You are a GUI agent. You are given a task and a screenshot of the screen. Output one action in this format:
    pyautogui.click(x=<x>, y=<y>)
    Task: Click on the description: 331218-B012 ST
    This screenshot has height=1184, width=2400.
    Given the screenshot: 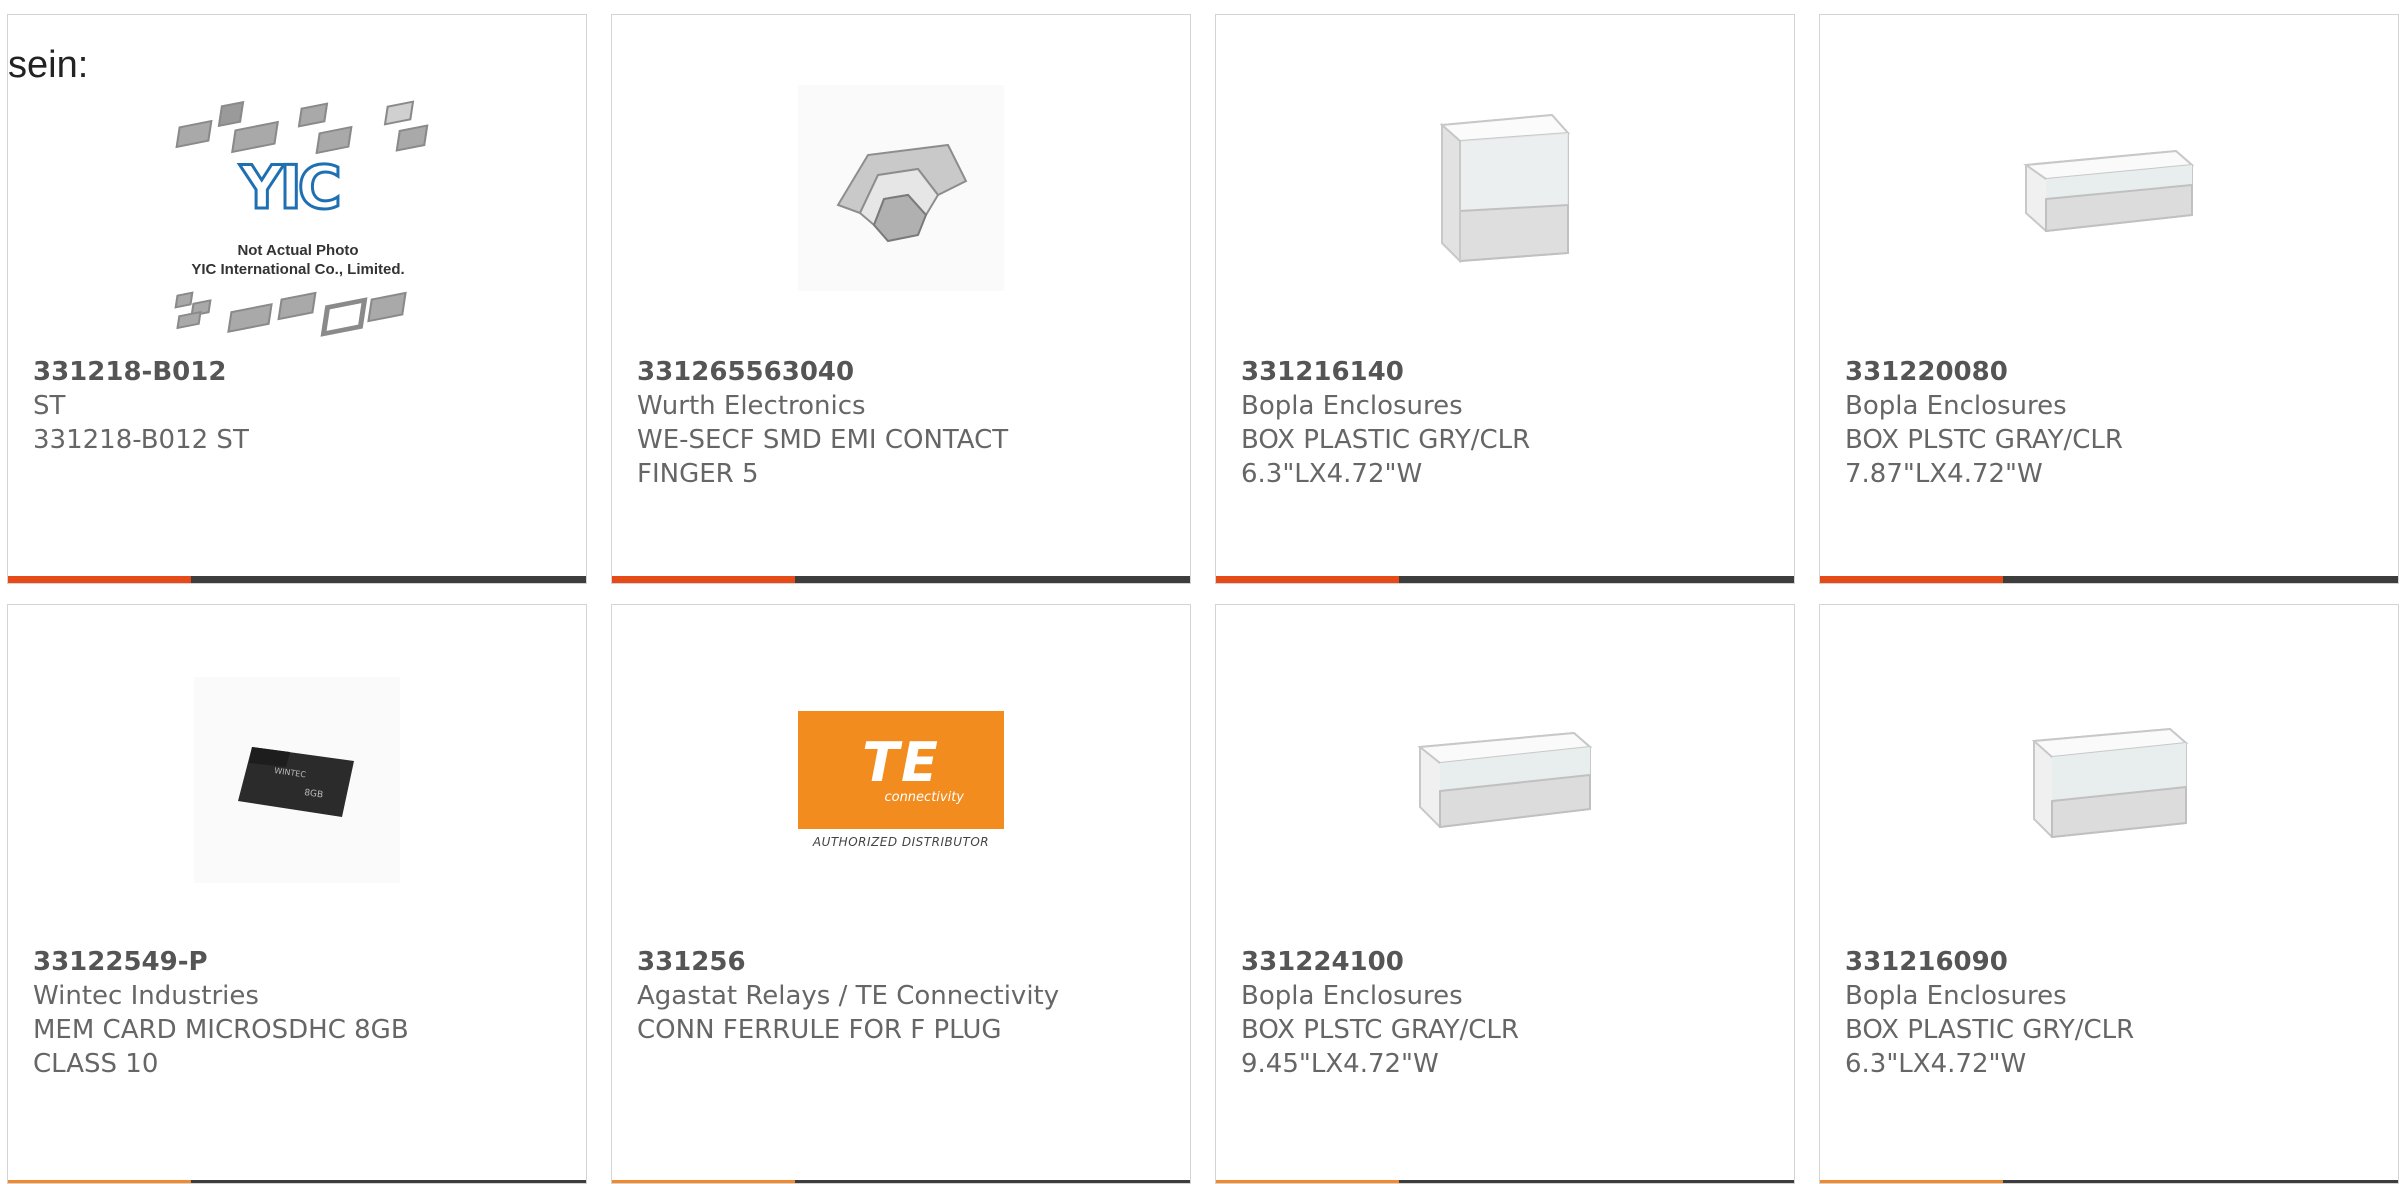 What is the action you would take?
    pyautogui.click(x=141, y=440)
    